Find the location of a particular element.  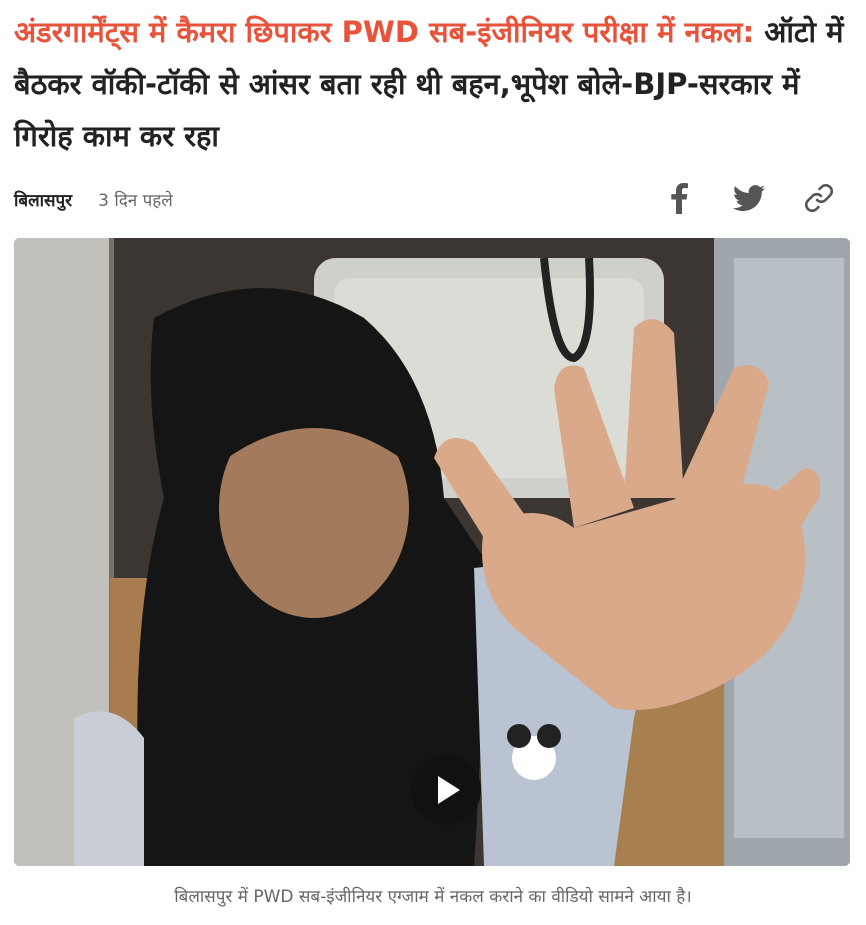

play-button is located at coordinates (446, 790).